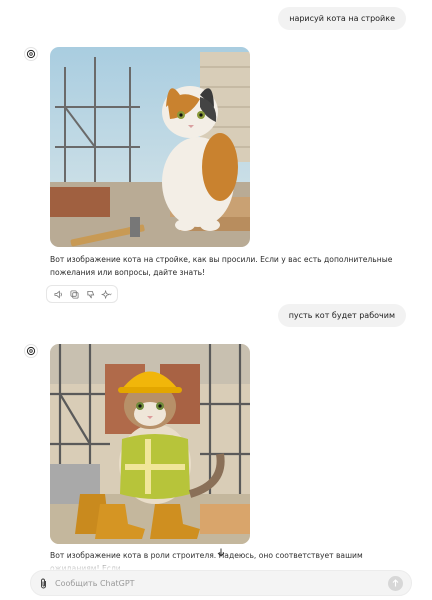 Image resolution: width=432 pixels, height=600 pixels. What do you see at coordinates (43, 583) in the screenshot?
I see `attach-icon` at bounding box center [43, 583].